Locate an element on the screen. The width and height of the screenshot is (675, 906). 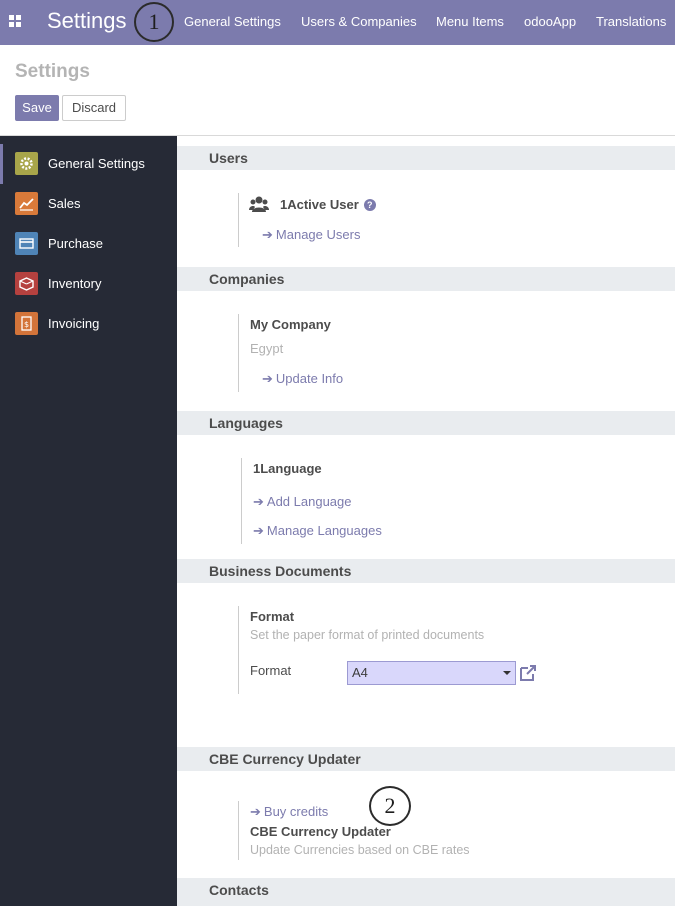
external-link-icon is located at coordinates (528, 673).